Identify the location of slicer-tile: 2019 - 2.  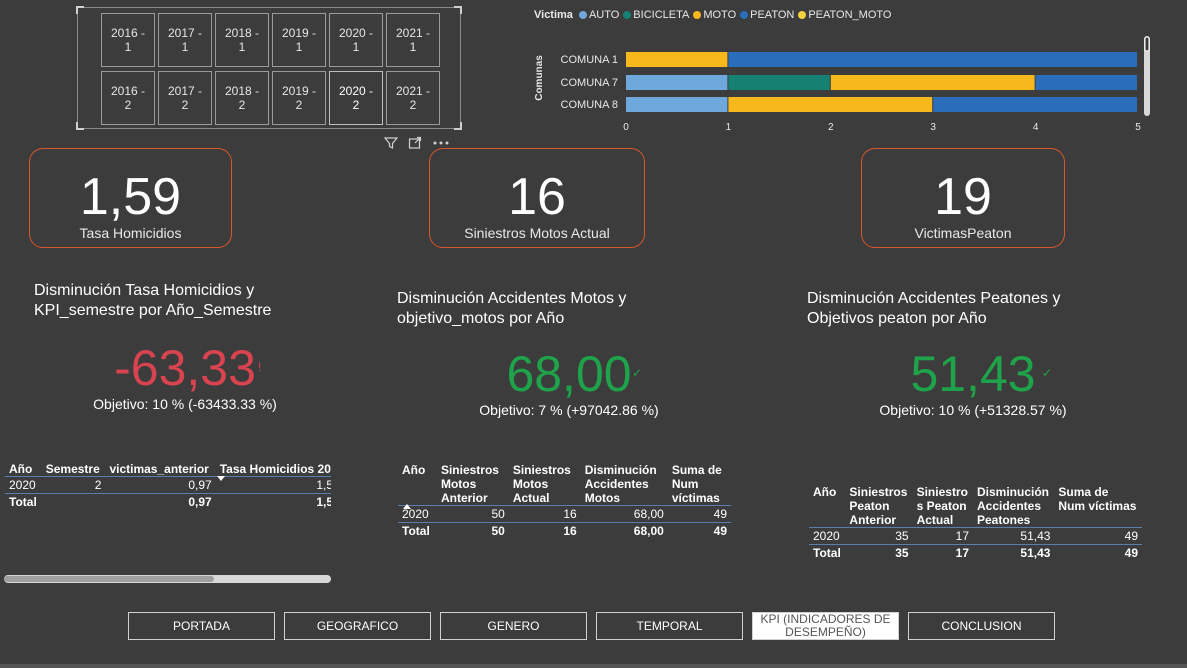
(299, 98).